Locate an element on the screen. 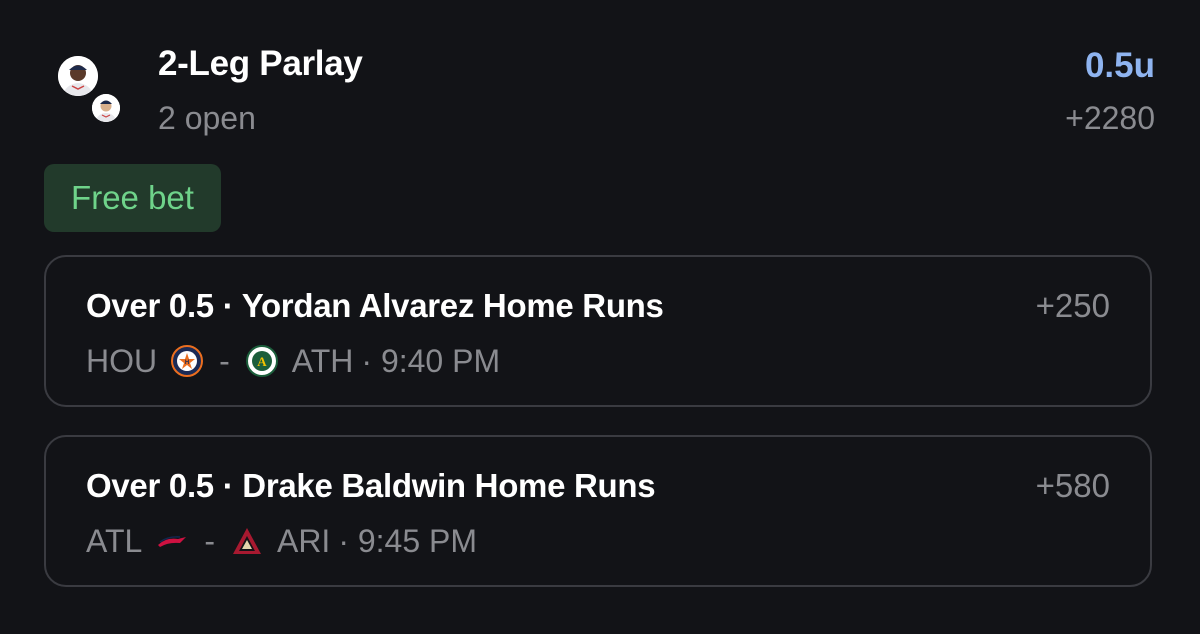  open-legs-count: 2 open is located at coordinates (207, 118).